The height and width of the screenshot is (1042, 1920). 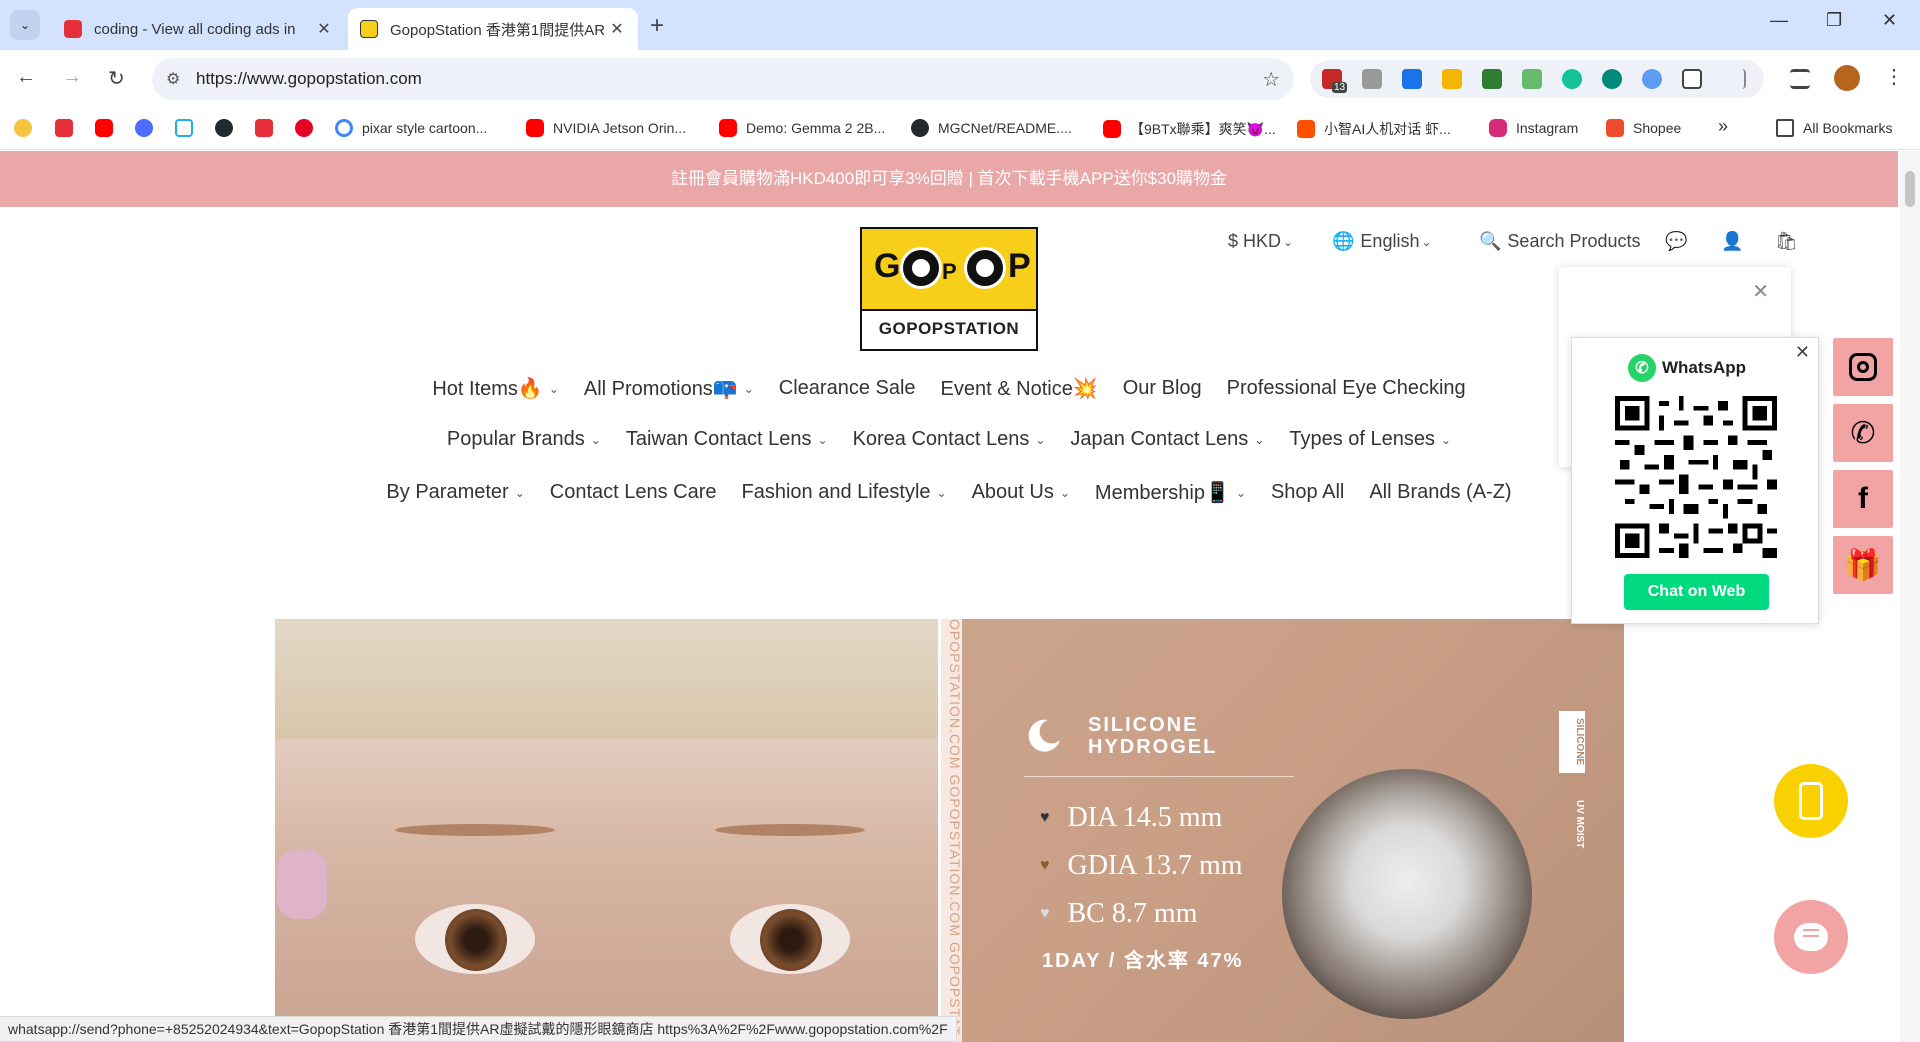 I want to click on more-bookmarks-button: », so click(x=1723, y=126).